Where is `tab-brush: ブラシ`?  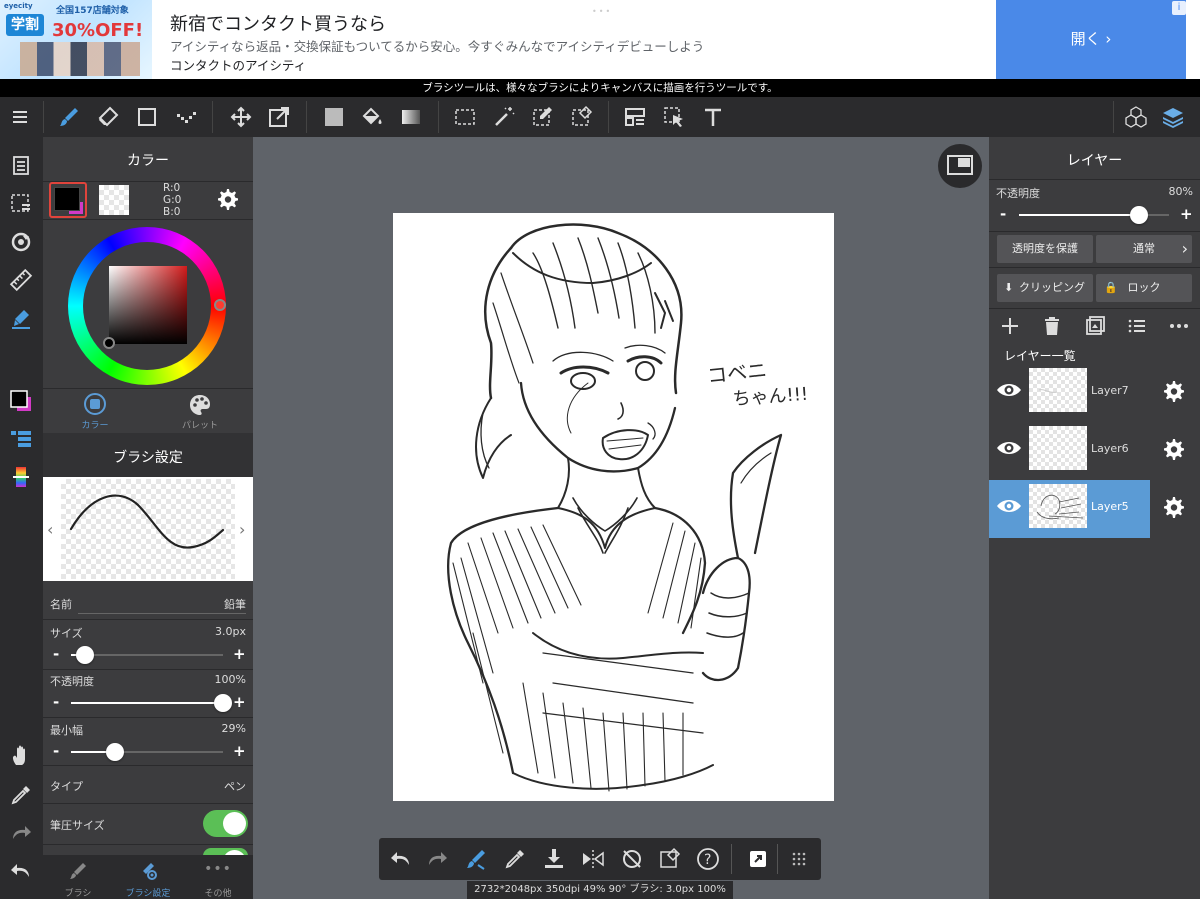 tab-brush: ブラシ is located at coordinates (78, 877).